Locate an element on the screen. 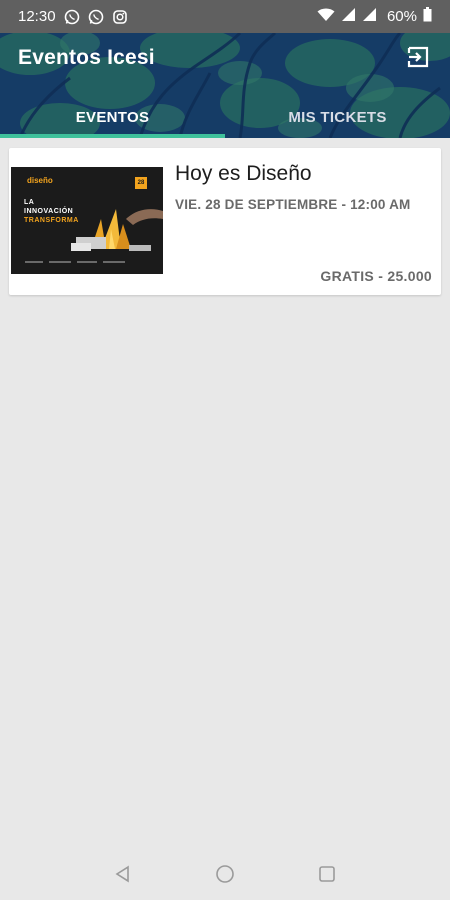 This screenshot has height=900, width=450. tab-mis-tickets: MIS TICKETS is located at coordinates (337, 117).